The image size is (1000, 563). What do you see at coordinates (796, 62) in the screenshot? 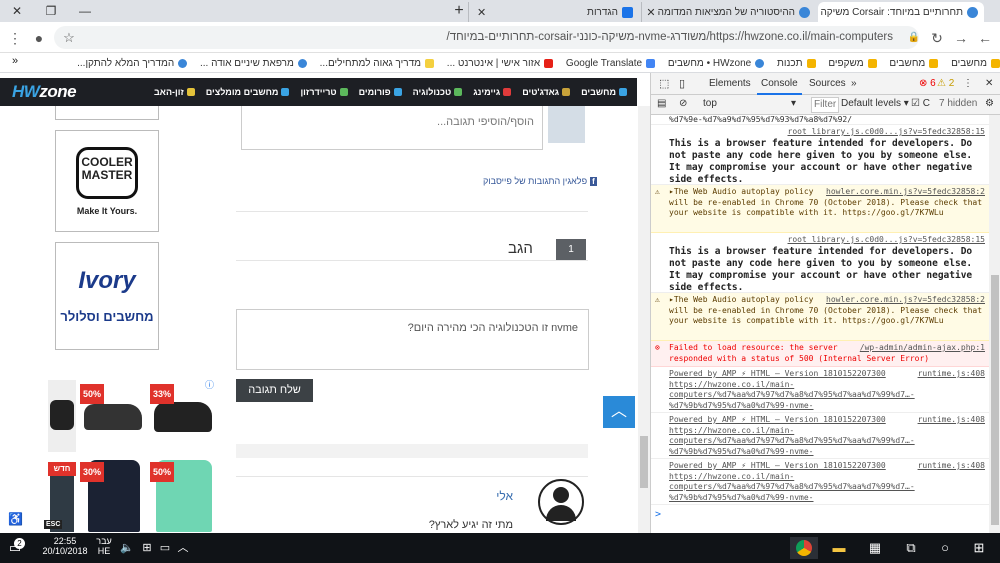
I see `bookmark-item: תכנות` at bounding box center [796, 62].